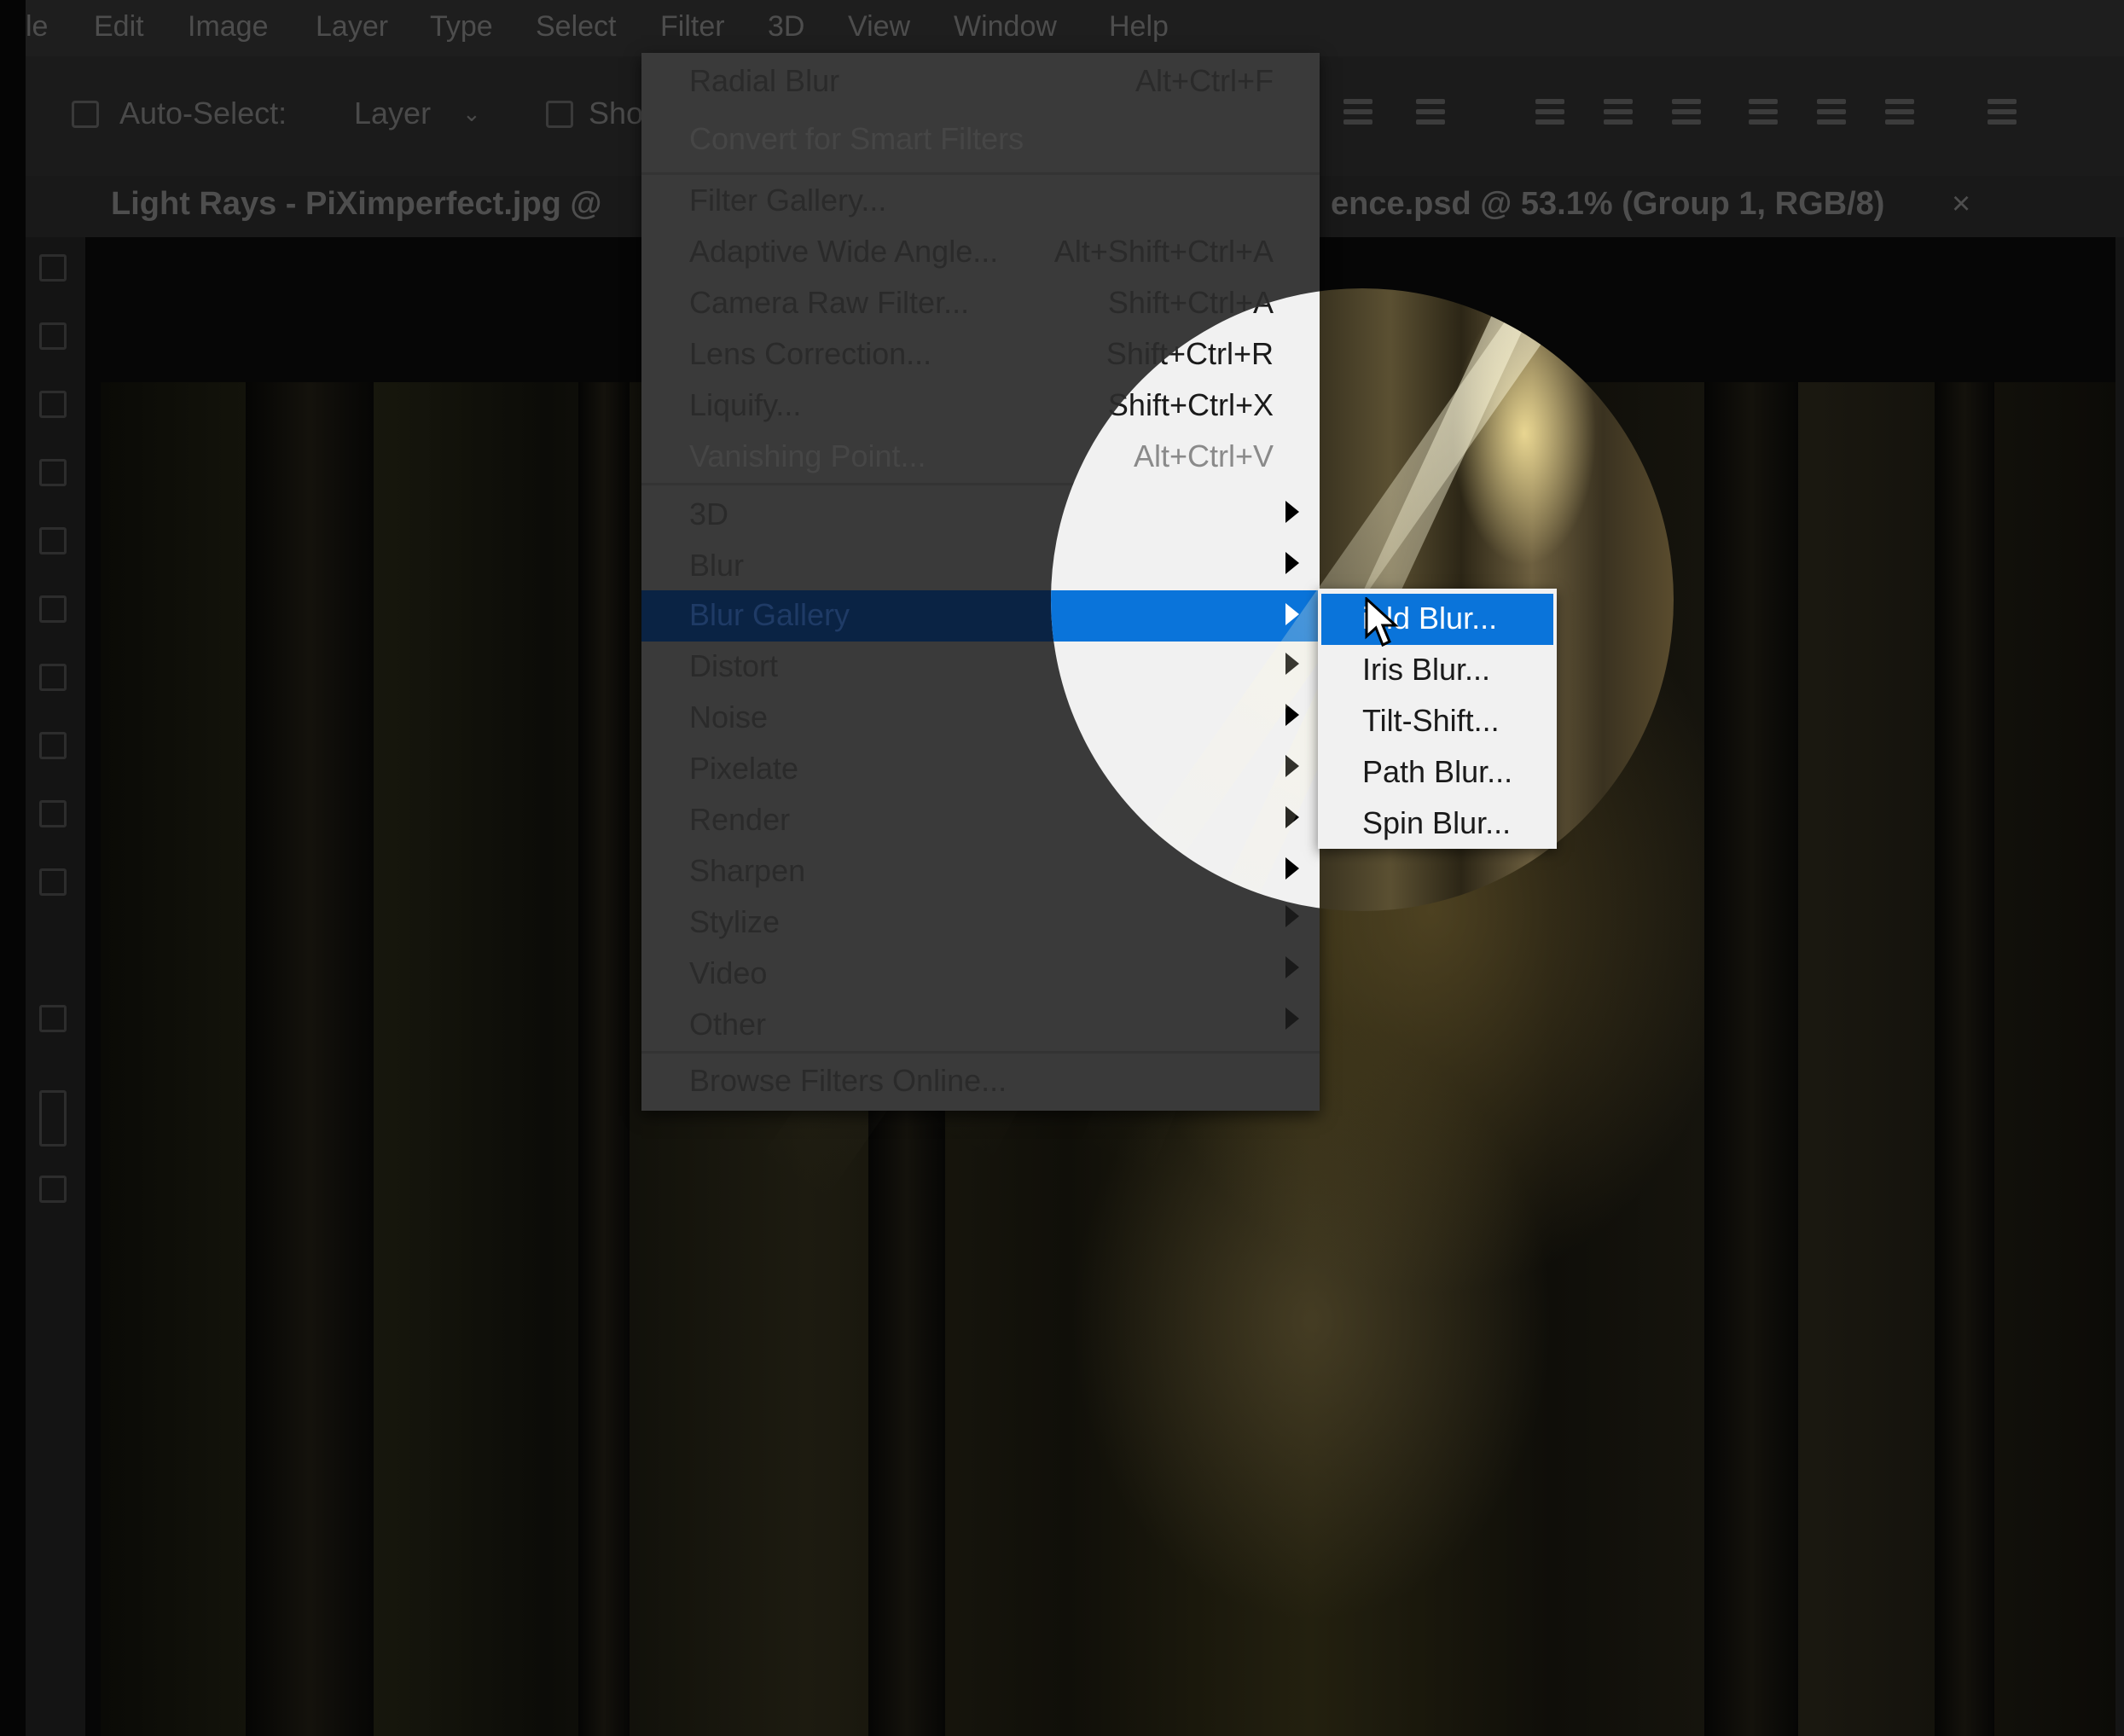 The height and width of the screenshot is (1736, 2124). Describe the element at coordinates (879, 27) in the screenshot. I see `menu-view: View` at that location.